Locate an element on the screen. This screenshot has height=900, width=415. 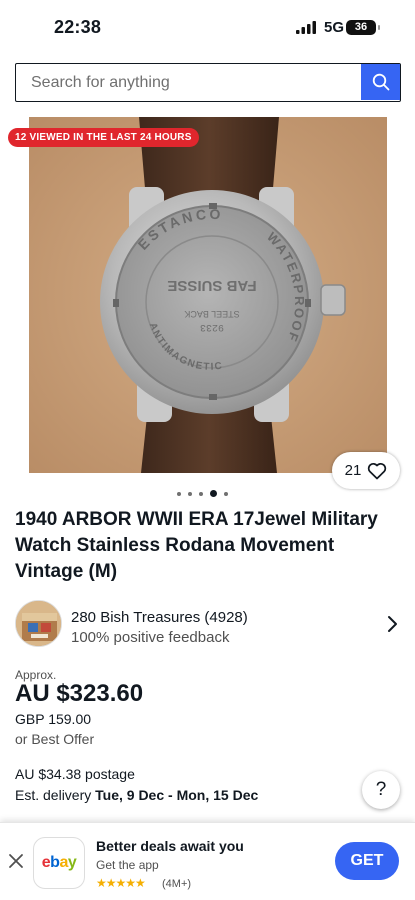
delivery-dates: Tue, 9 Dec - Mon, 15 Dec is located at coordinates (177, 795).